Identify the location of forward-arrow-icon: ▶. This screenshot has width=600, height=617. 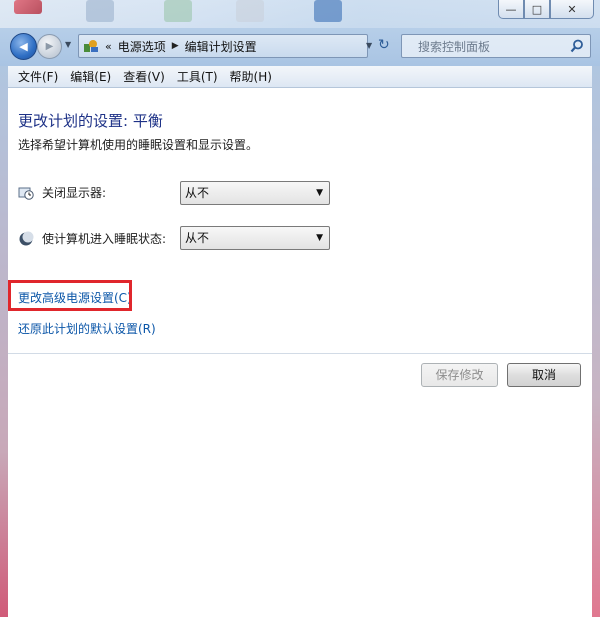
(49, 46).